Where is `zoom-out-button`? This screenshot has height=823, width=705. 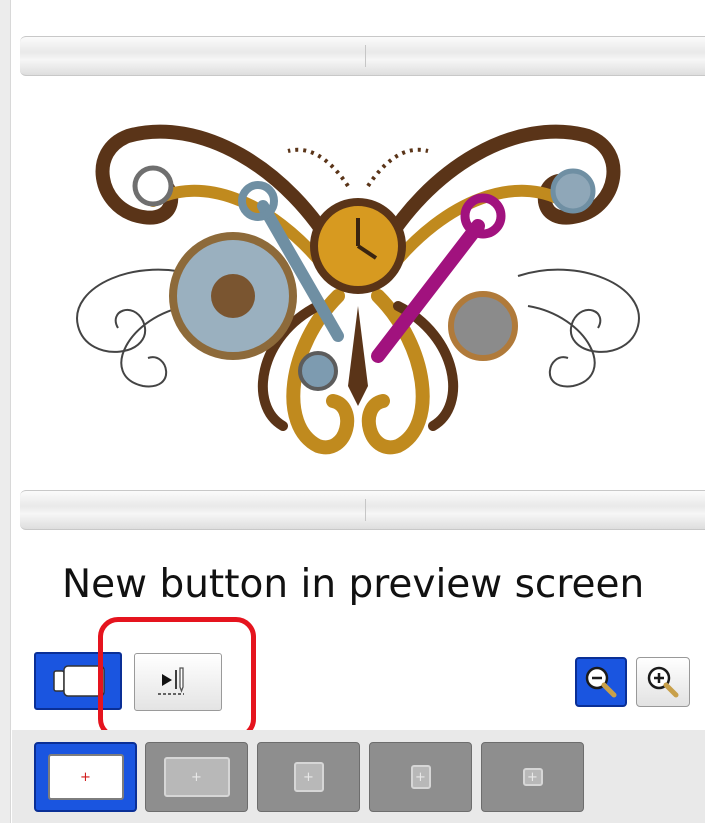 zoom-out-button is located at coordinates (601, 682).